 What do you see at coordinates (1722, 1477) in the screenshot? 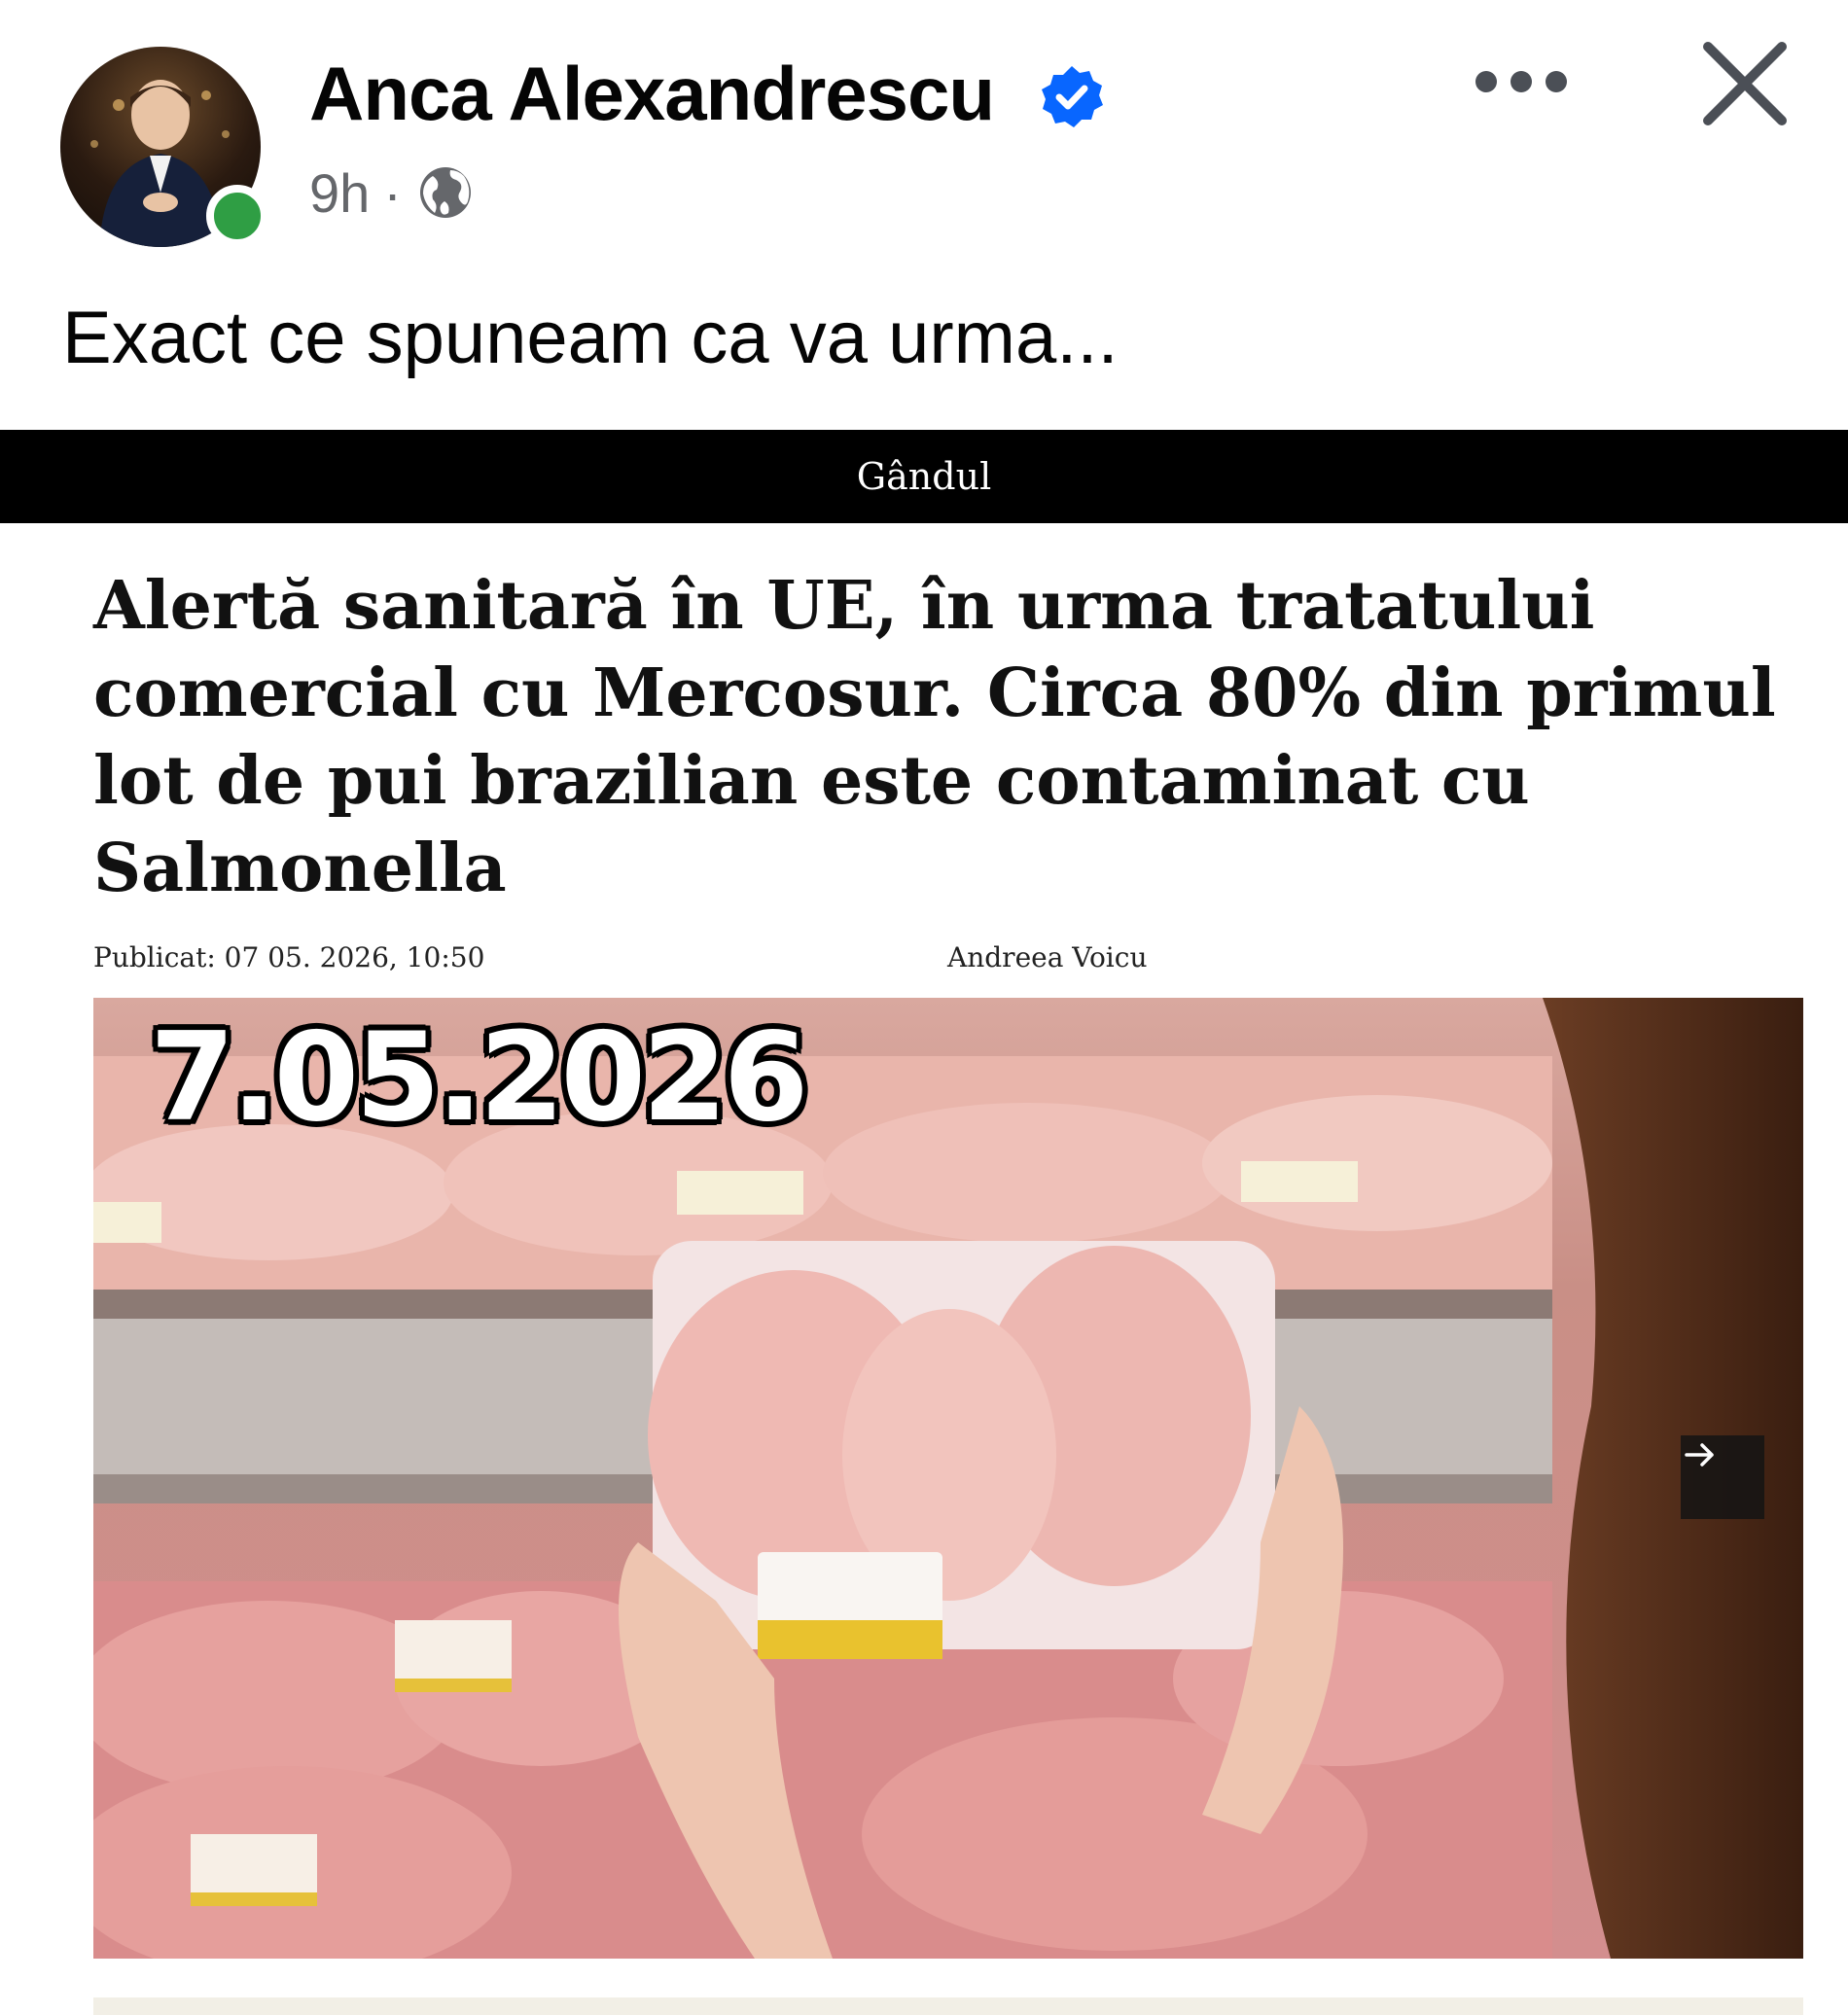
I see `next-image-button` at bounding box center [1722, 1477].